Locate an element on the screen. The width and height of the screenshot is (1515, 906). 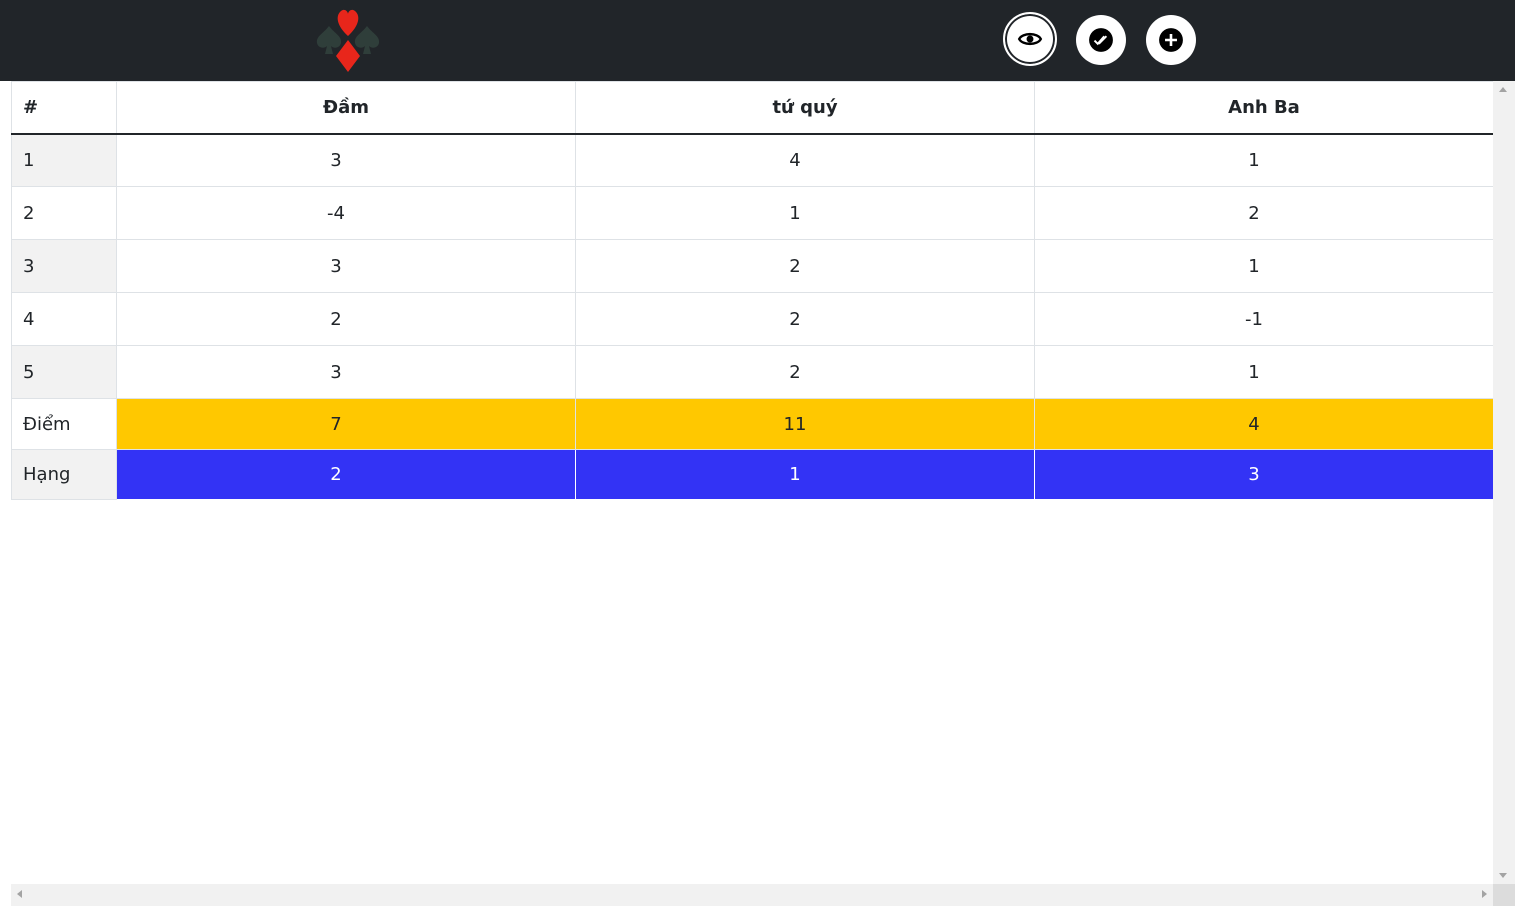
scrollbar-corner is located at coordinates (1504, 895).